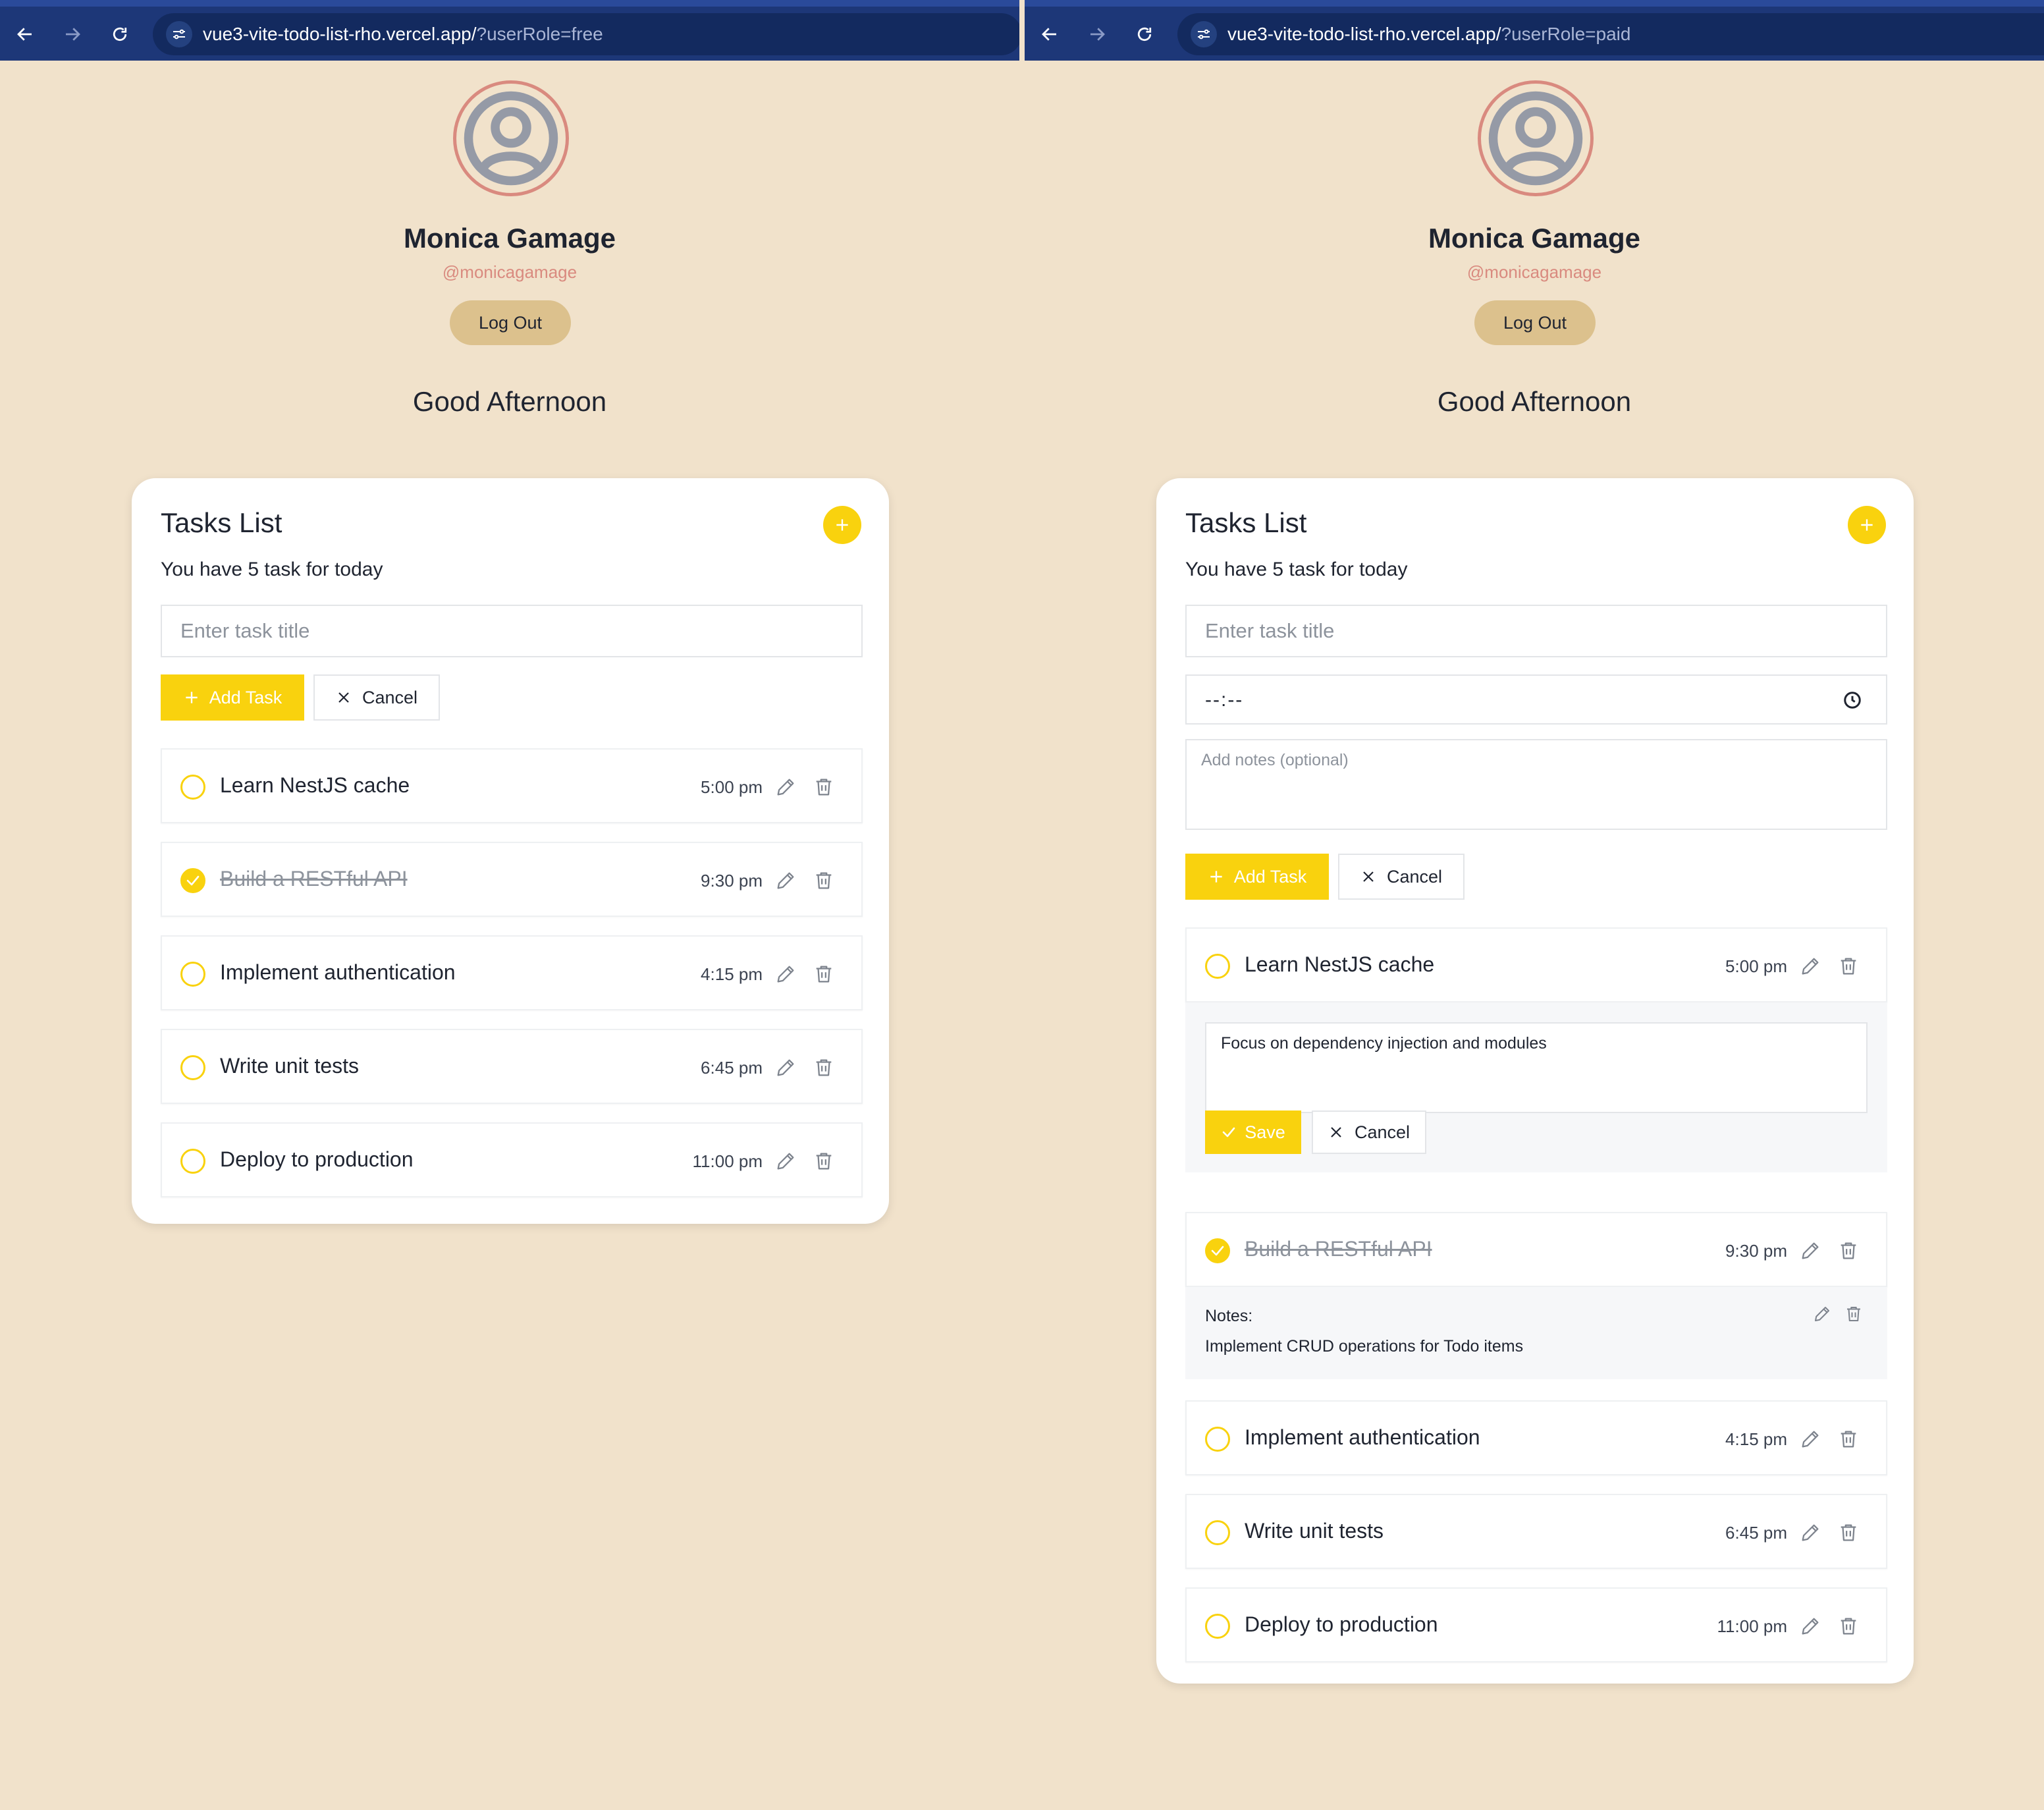  I want to click on task-notes-input, so click(1536, 784).